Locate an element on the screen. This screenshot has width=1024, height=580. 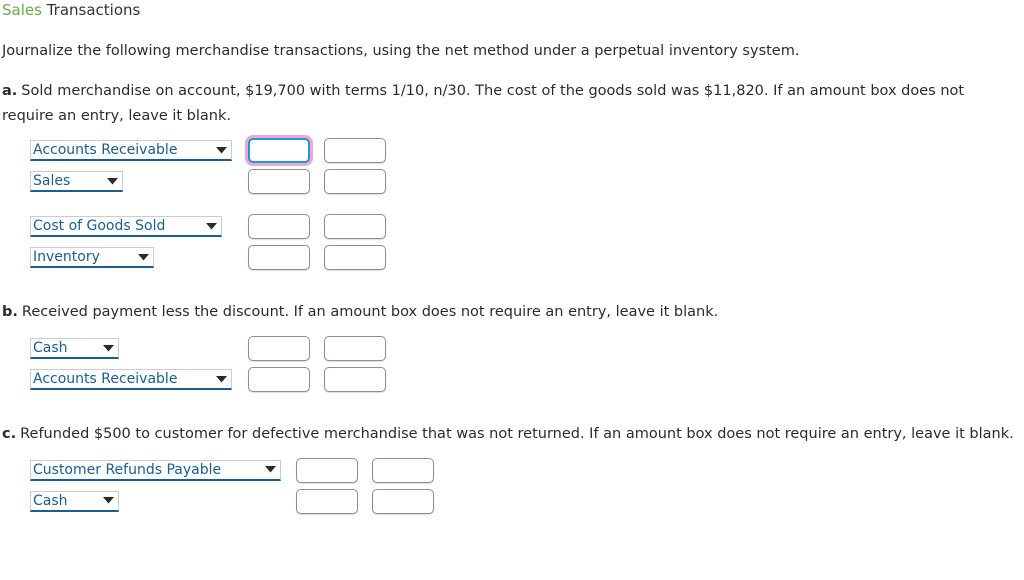
part-letter: c. is located at coordinates (9, 434).